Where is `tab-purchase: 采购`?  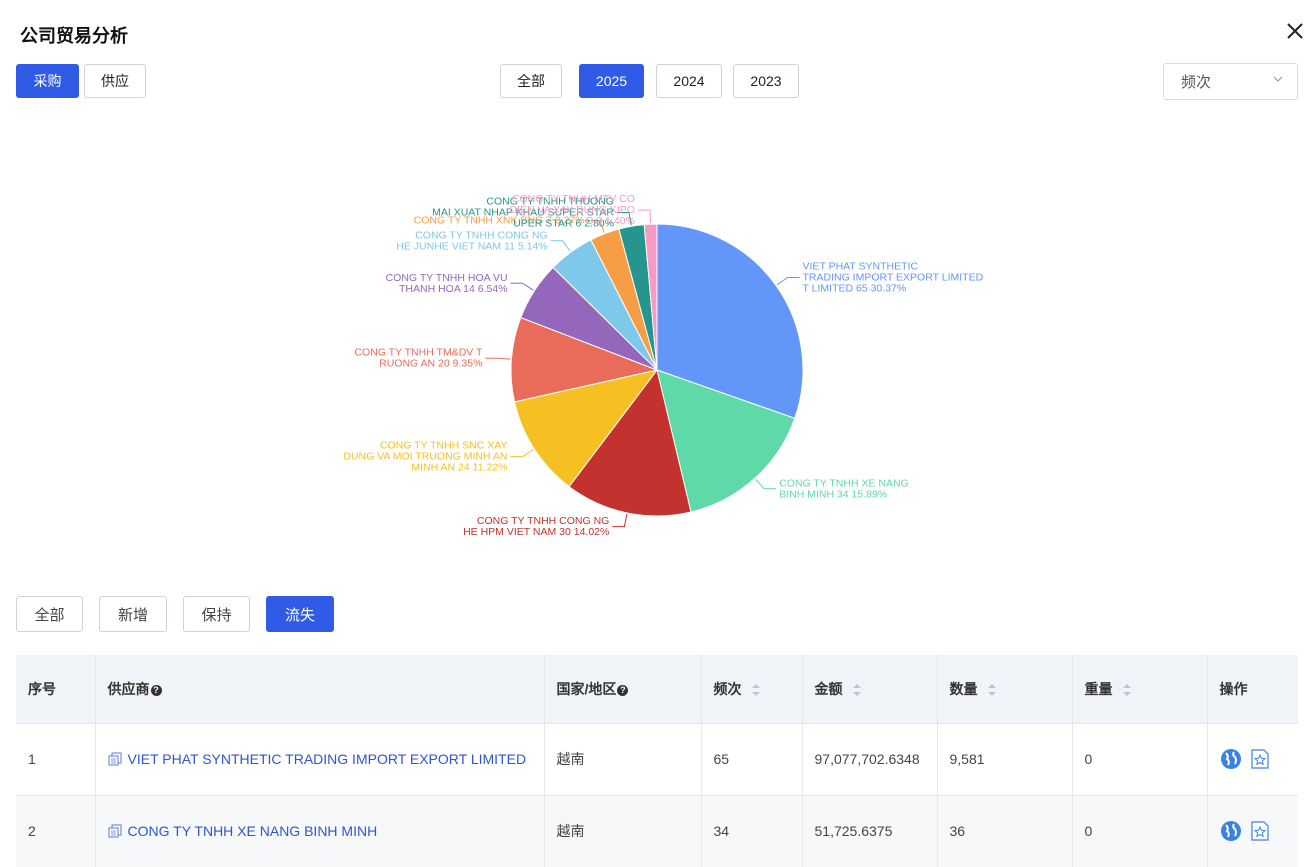 tab-purchase: 采购 is located at coordinates (47, 81).